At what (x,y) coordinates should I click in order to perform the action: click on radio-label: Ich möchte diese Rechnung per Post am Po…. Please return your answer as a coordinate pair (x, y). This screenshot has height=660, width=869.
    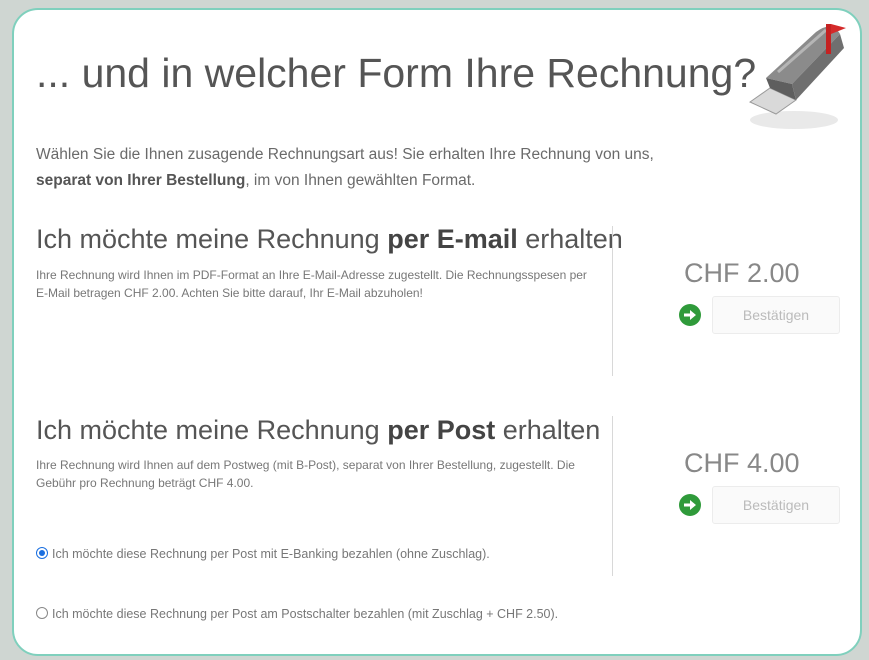
    Looking at the image, I should click on (305, 614).